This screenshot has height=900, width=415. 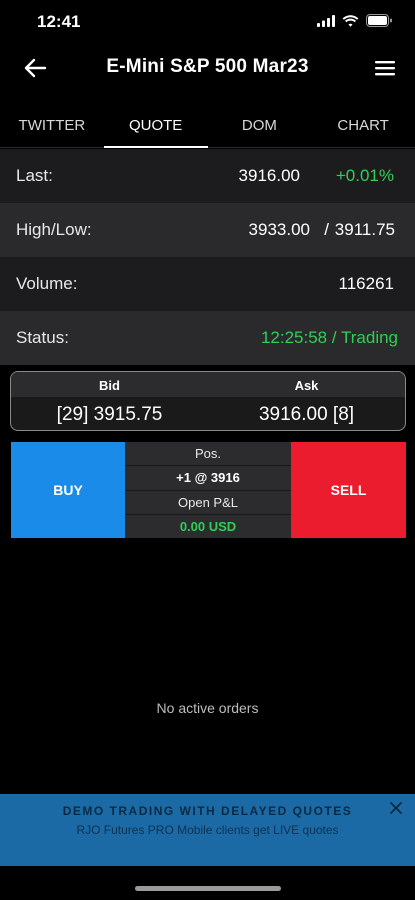 I want to click on nav-bar: E-Mini S&P 500 Mar23, so click(x=207, y=68).